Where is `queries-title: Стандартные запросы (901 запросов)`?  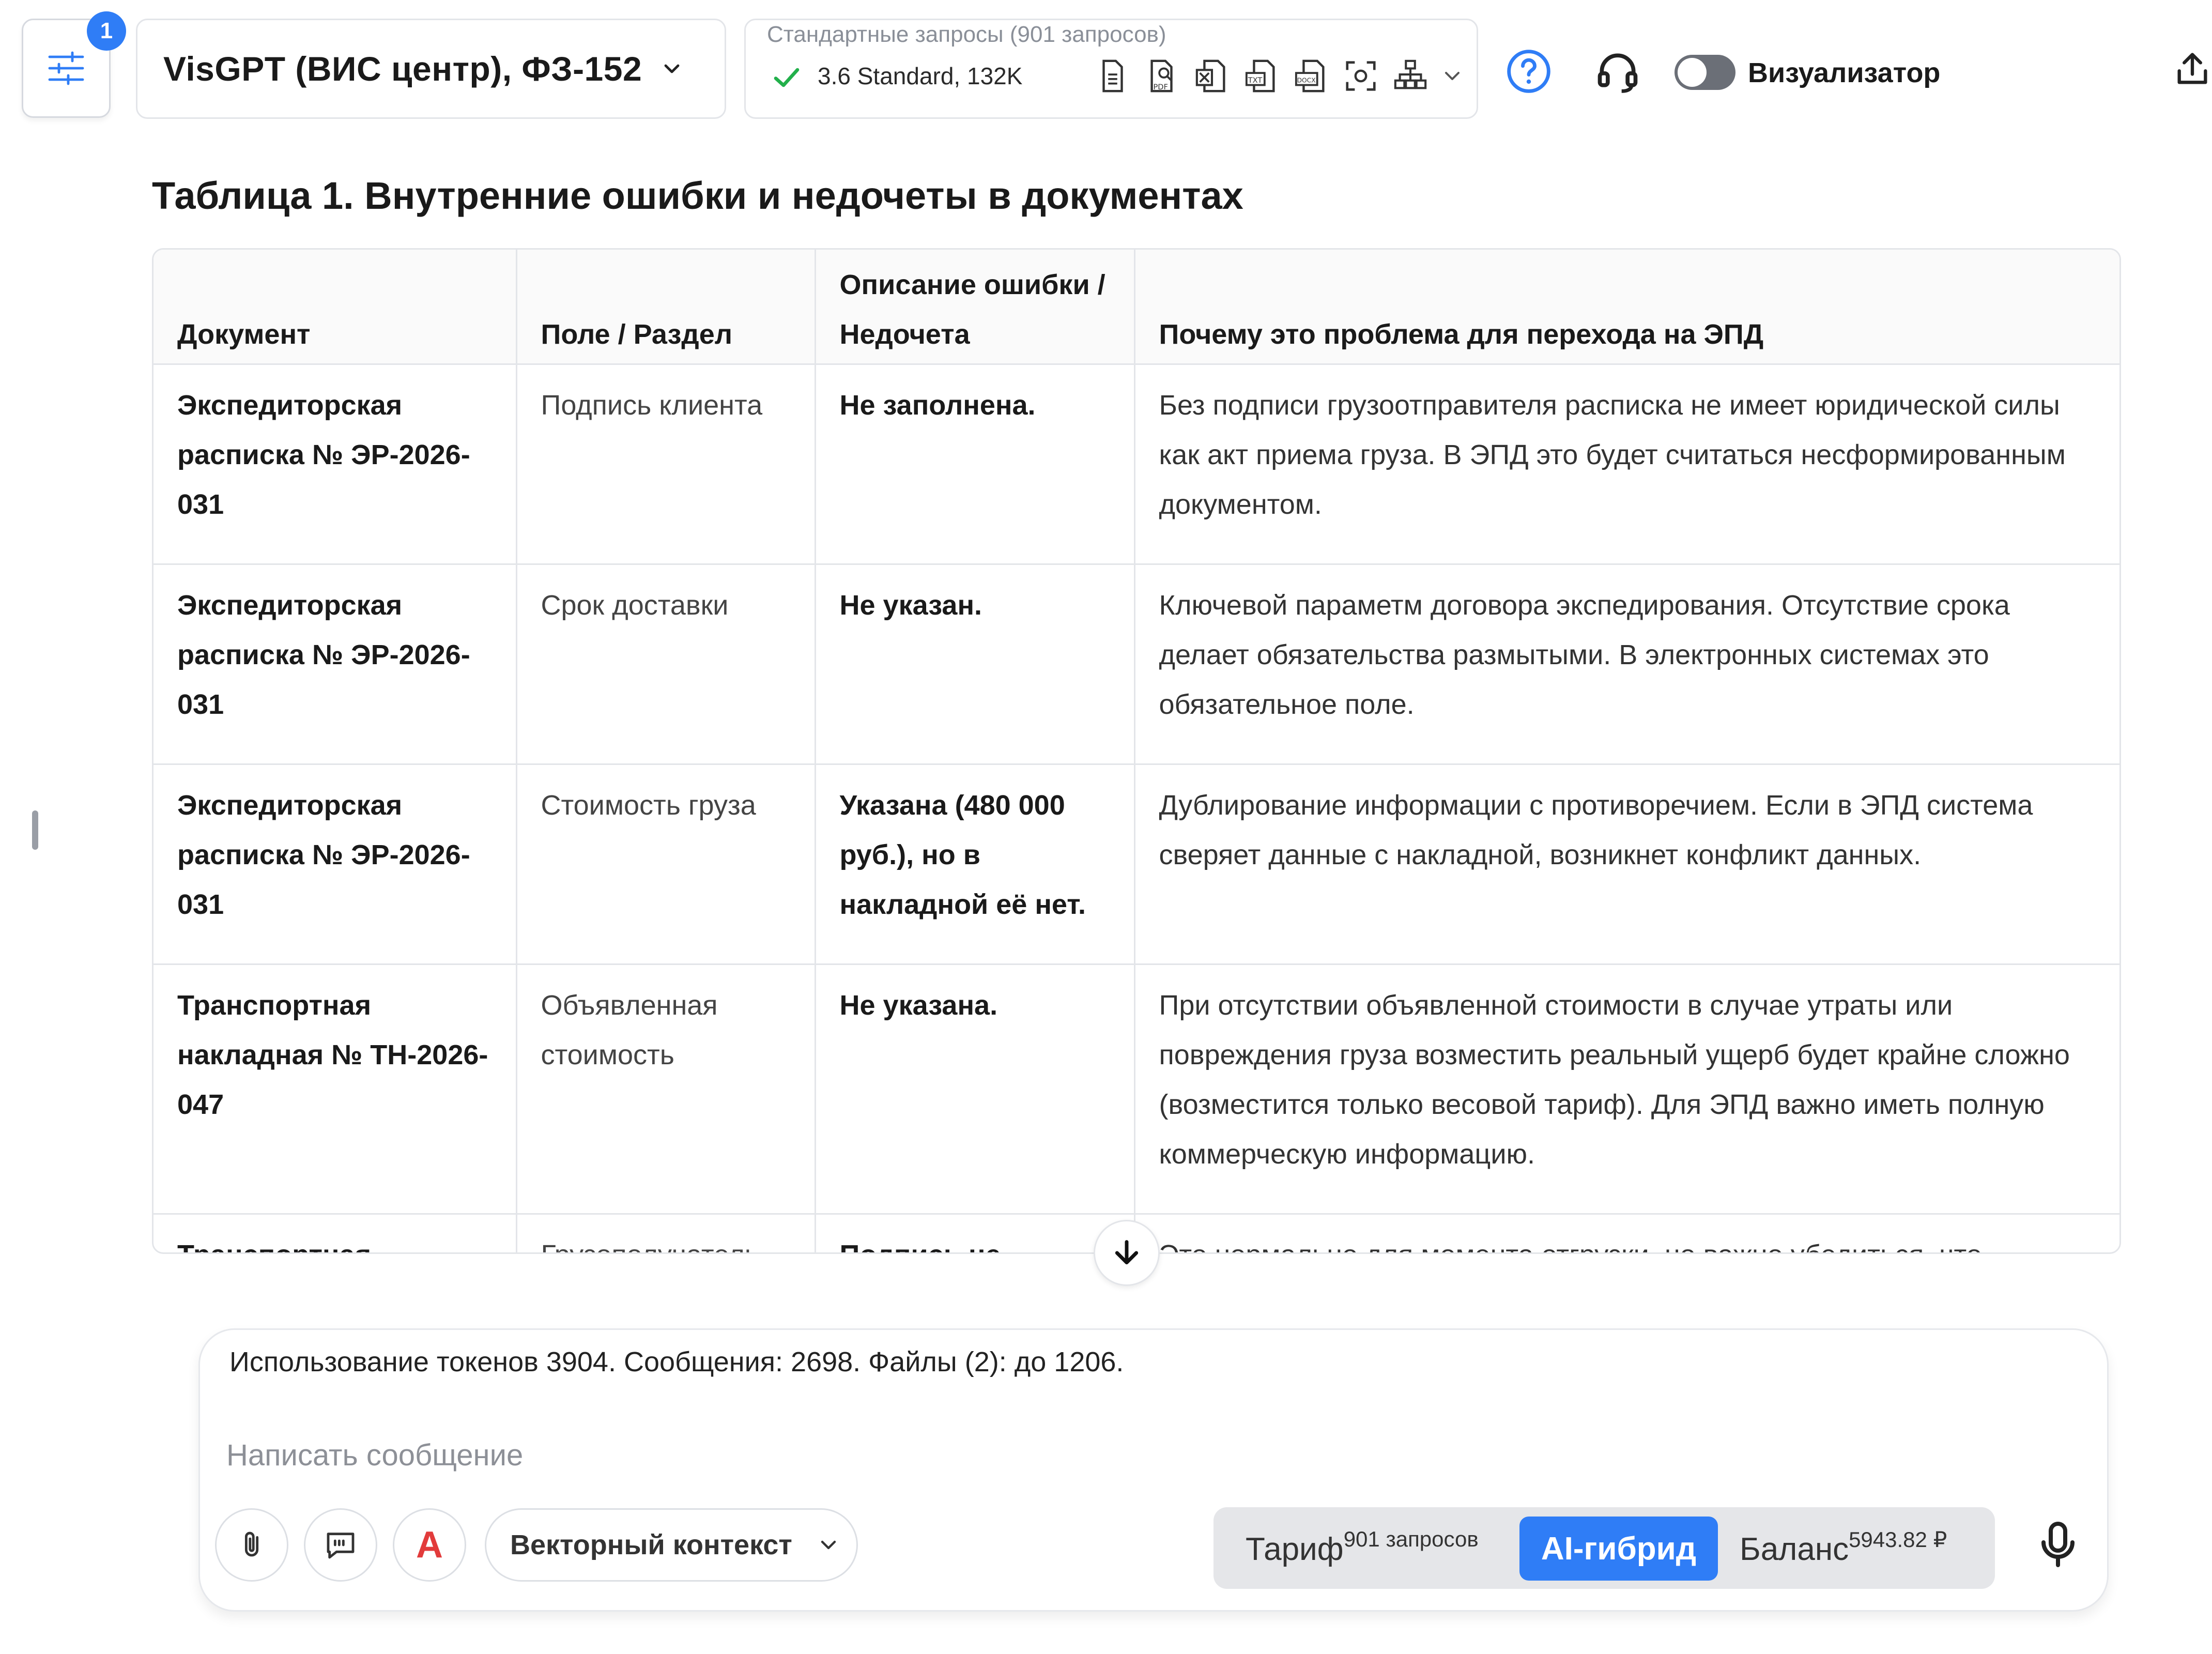 queries-title: Стандартные запросы (901 запросов) is located at coordinates (966, 34).